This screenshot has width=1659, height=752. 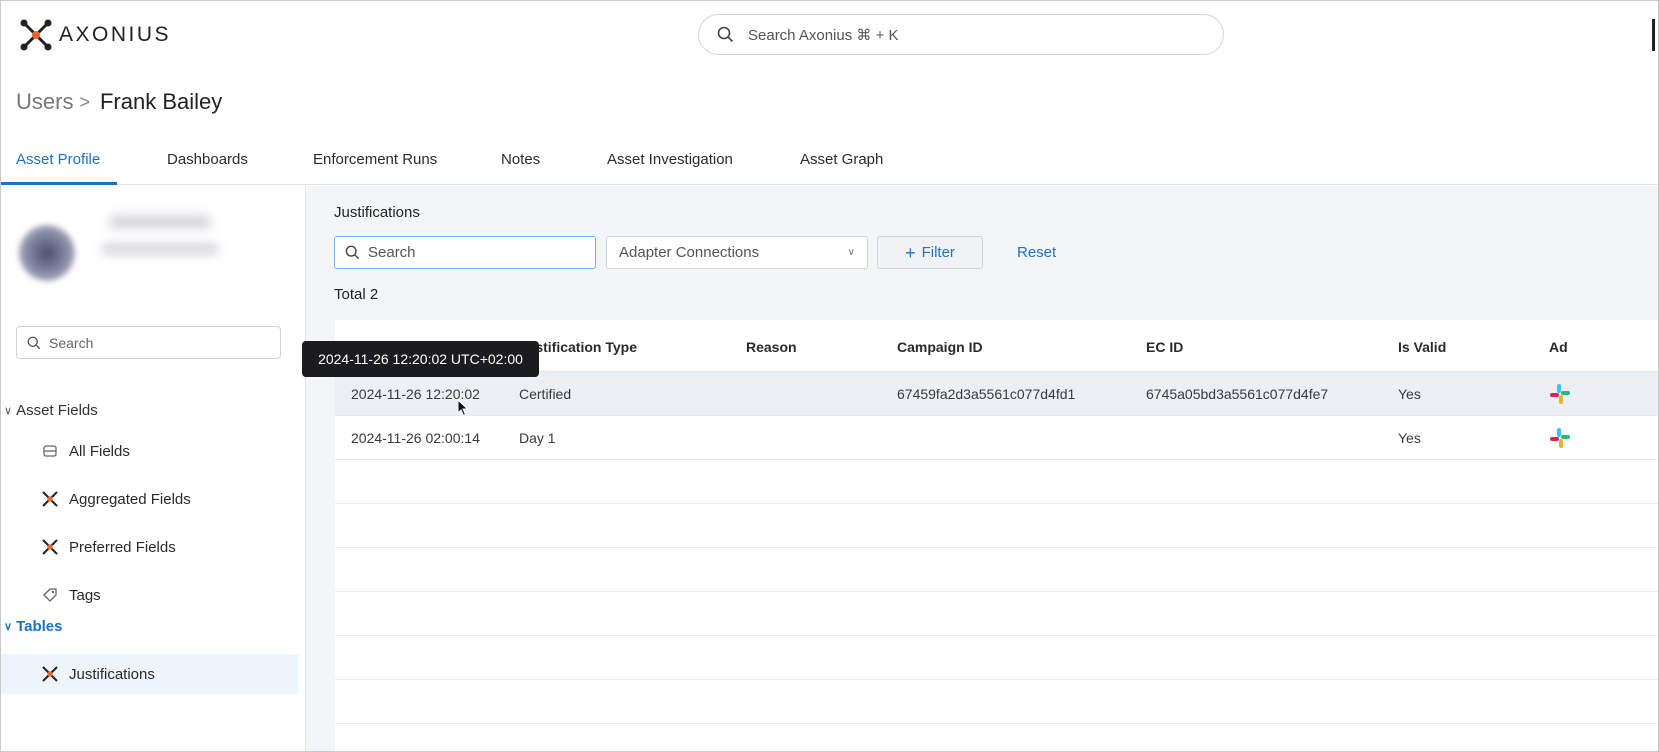 I want to click on sidebar-item-label: All Fields, so click(x=99, y=451).